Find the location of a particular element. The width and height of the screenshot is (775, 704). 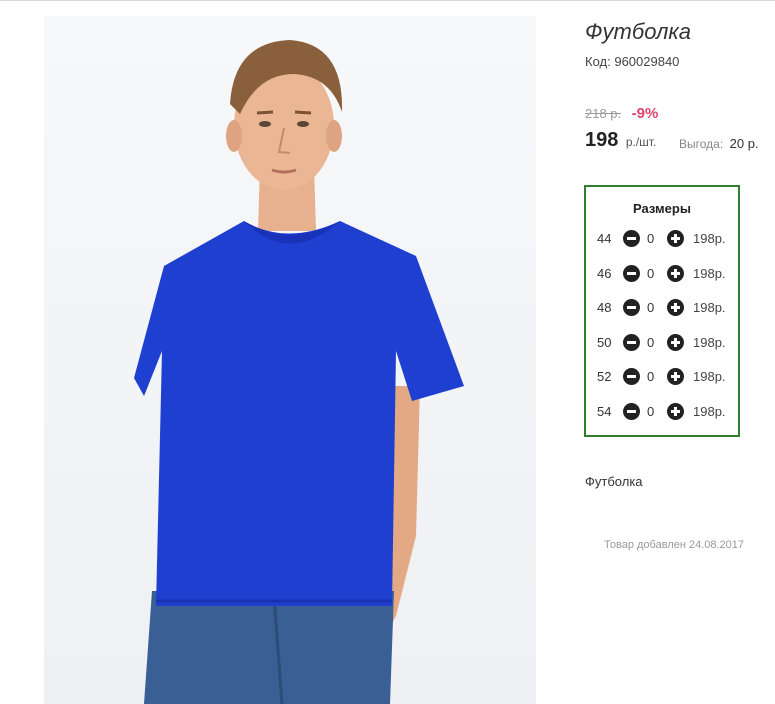

benefit-value: 20 р. is located at coordinates (744, 143).